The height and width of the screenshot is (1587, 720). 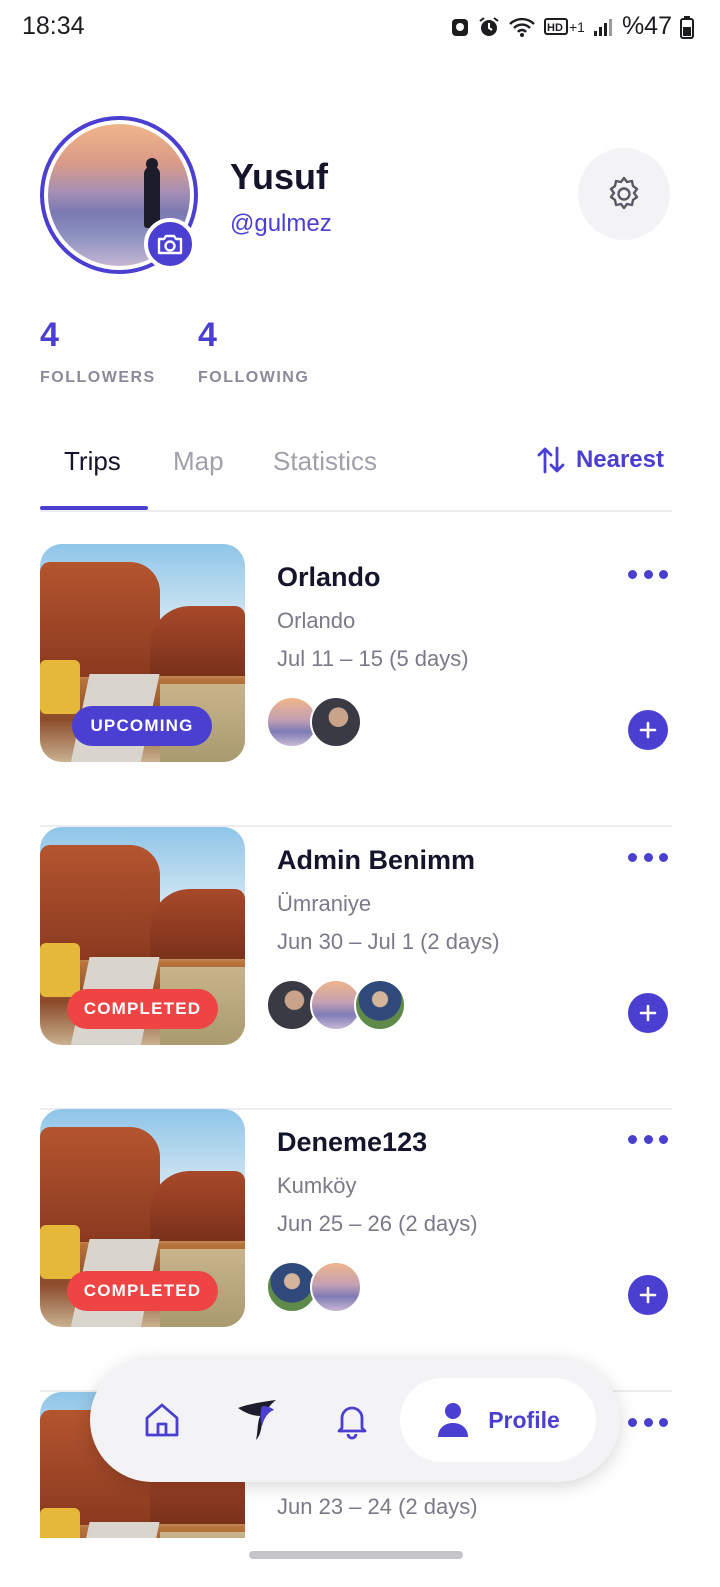 I want to click on settings-button, so click(x=624, y=194).